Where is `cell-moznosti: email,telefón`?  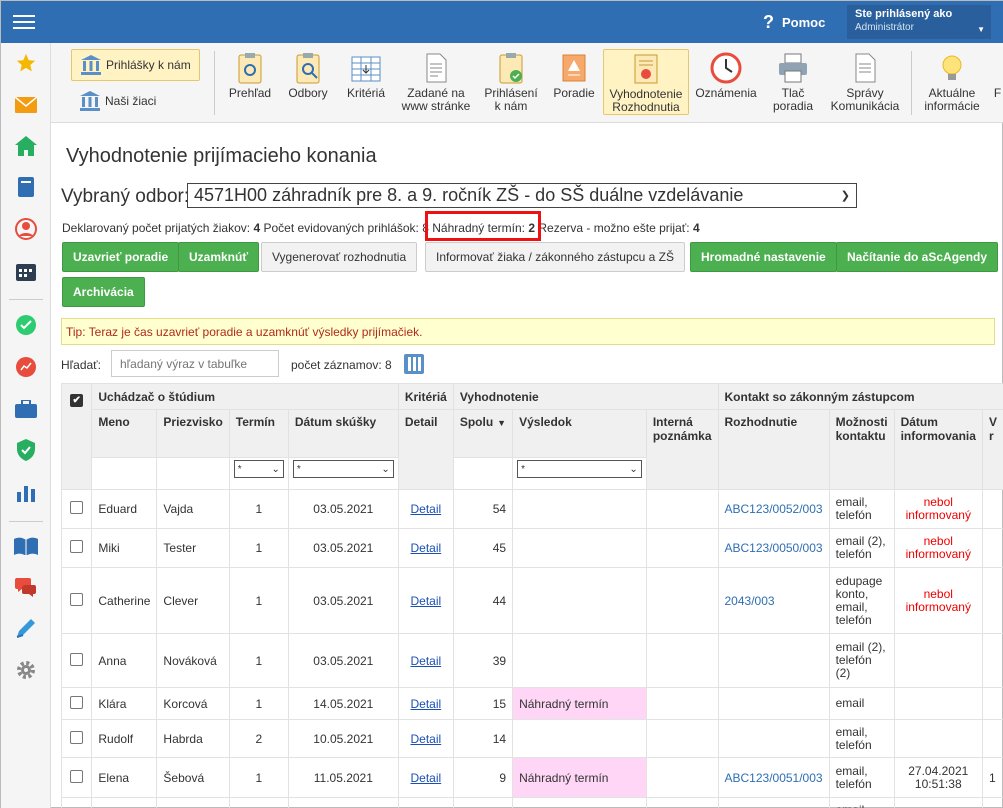 cell-moznosti: email,telefón is located at coordinates (861, 802).